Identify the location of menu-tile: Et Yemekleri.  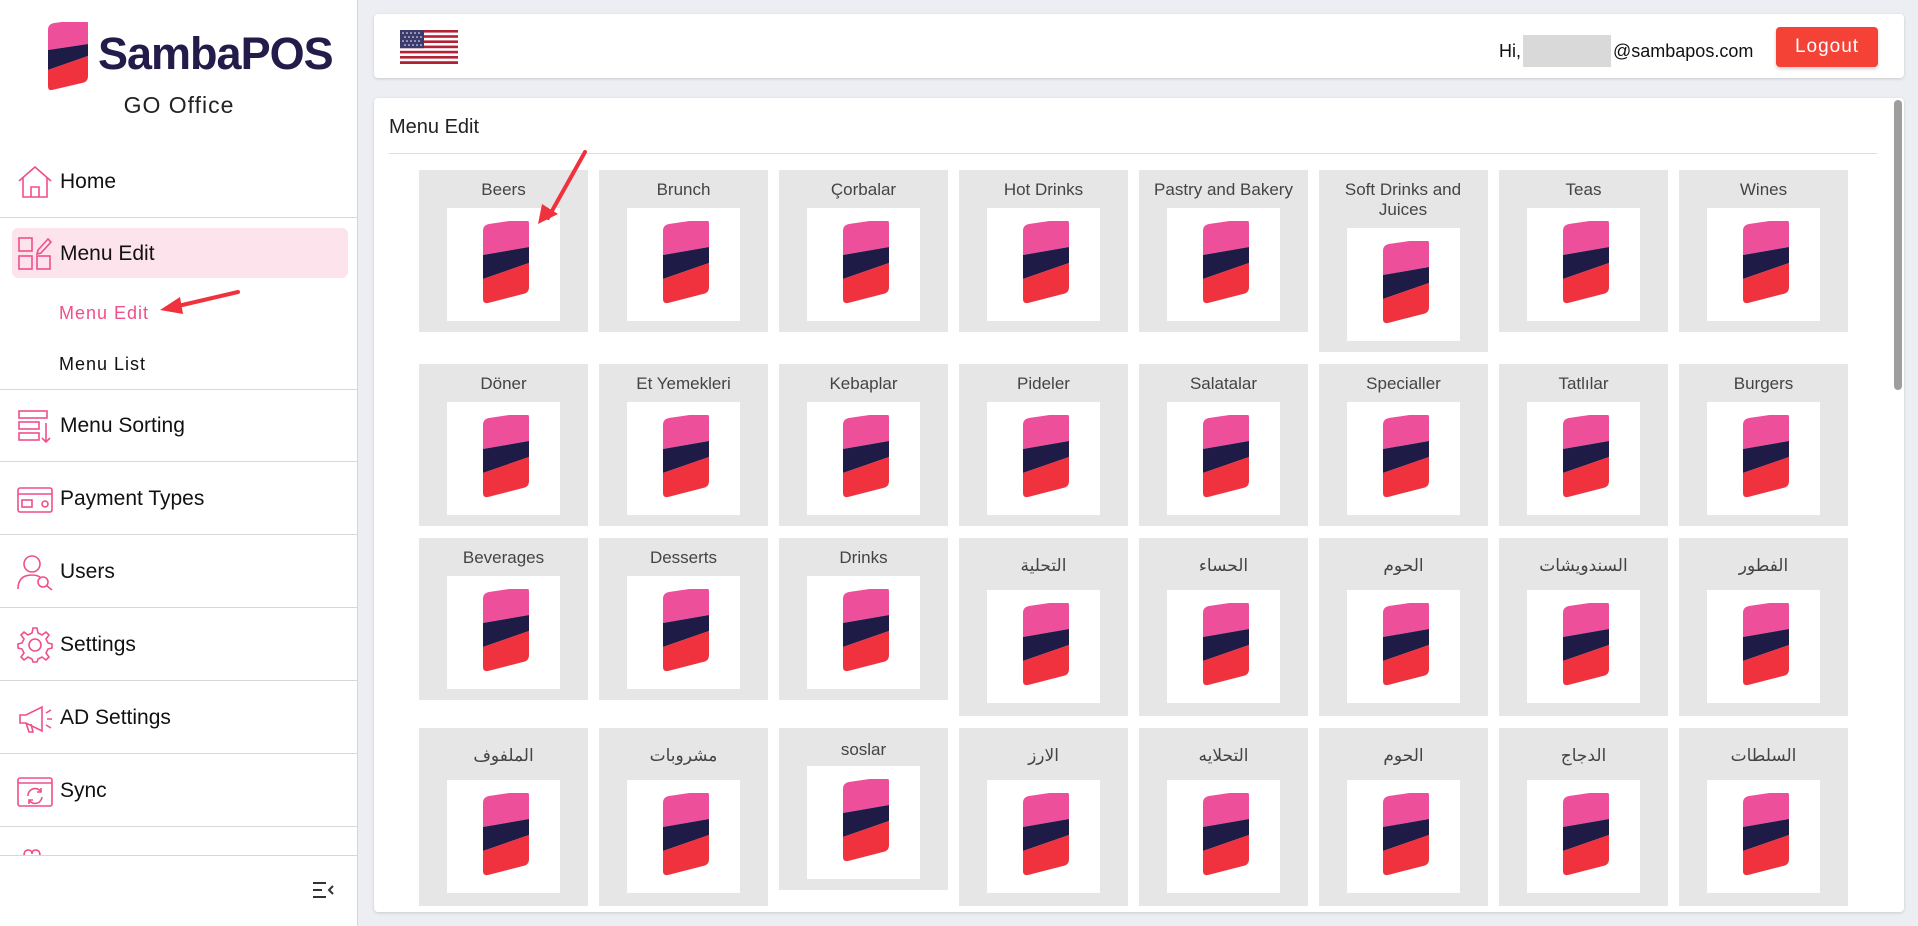
(683, 445).